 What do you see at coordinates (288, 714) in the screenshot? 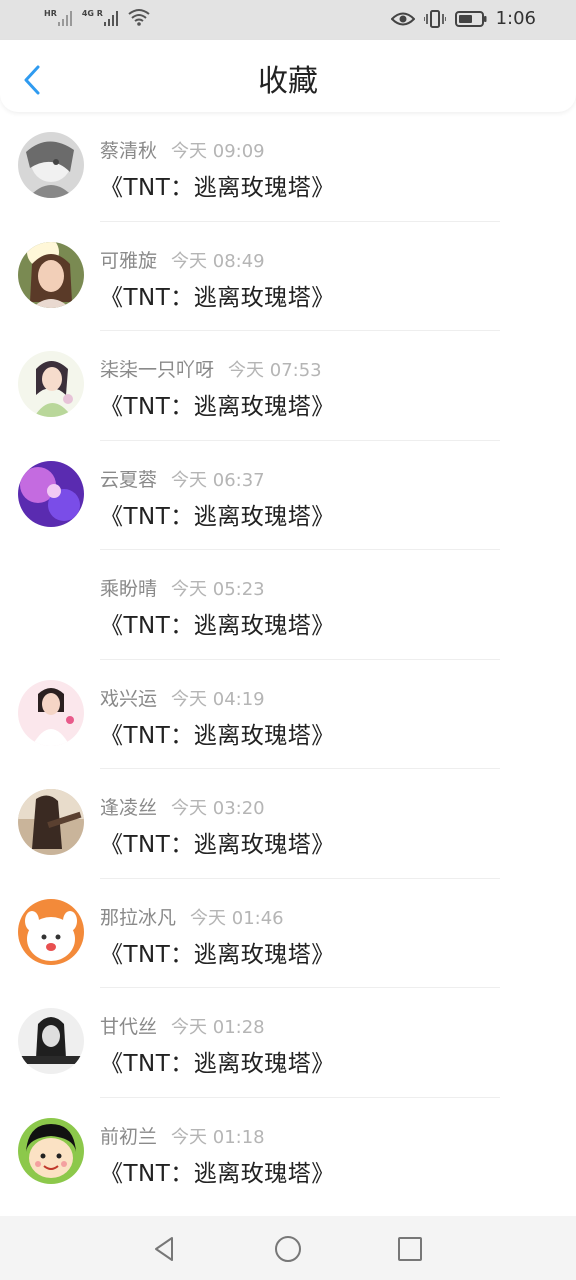
I see `list-item: 戏兴运 今天 04:19 《TNT：逃离玫瑰塔》` at bounding box center [288, 714].